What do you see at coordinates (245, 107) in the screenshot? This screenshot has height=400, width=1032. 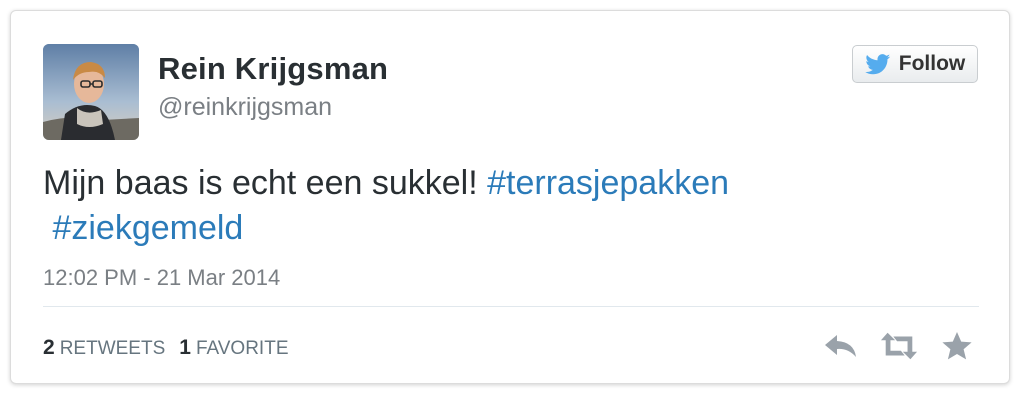 I see `author-handle: @reinkrijgsman` at bounding box center [245, 107].